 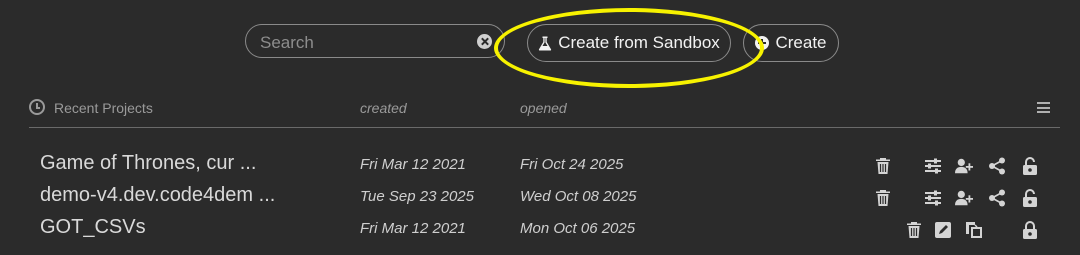 I want to click on create-button: Create, so click(x=791, y=43).